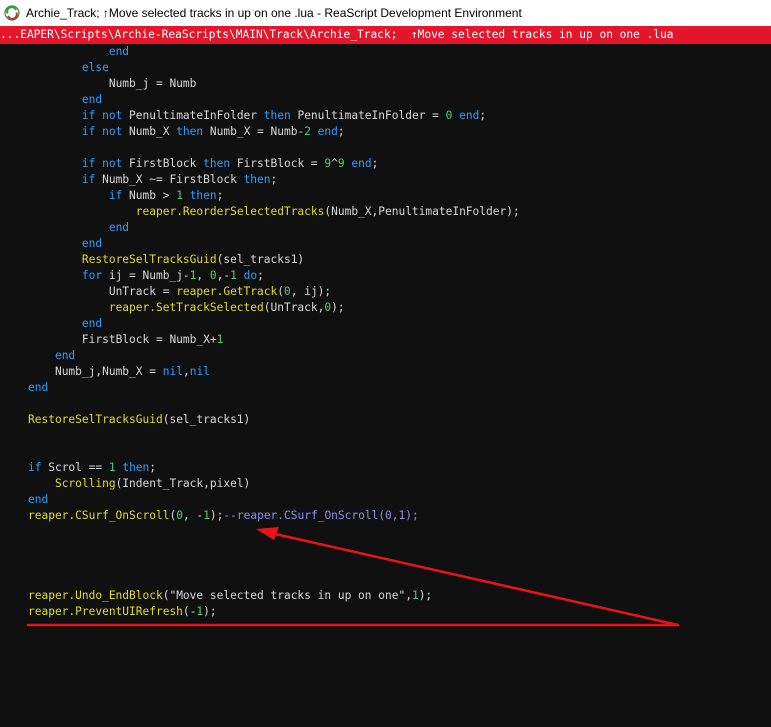  What do you see at coordinates (422, 211) in the screenshot?
I see `code-token: (Numb_X,PenultimateInFolder);` at bounding box center [422, 211].